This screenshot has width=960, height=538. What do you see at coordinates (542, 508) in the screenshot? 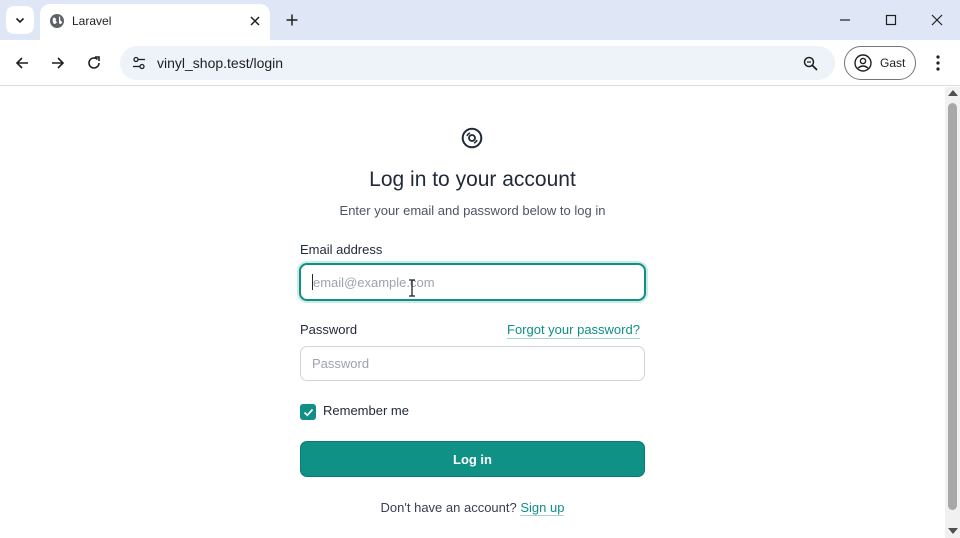
I see `signup-link: Sign up` at bounding box center [542, 508].